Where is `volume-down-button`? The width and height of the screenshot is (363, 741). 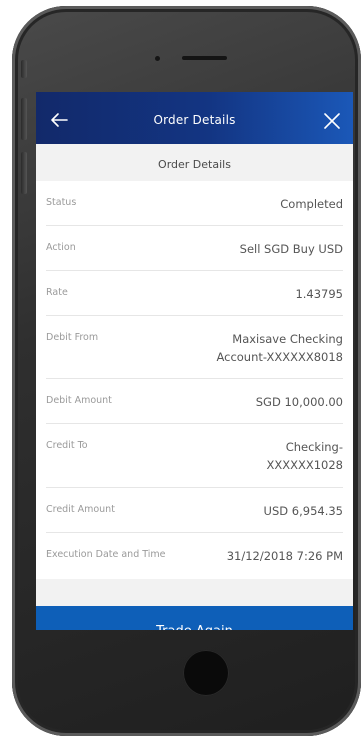 volume-down-button is located at coordinates (24, 173).